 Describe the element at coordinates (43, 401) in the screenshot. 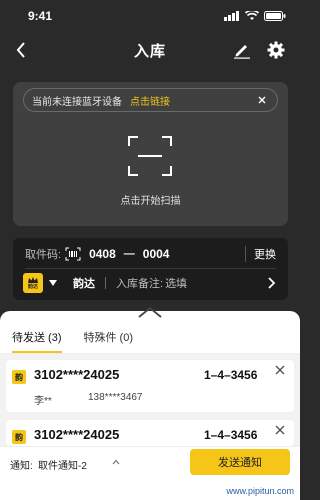

I see `receiver-name: 李**` at that location.